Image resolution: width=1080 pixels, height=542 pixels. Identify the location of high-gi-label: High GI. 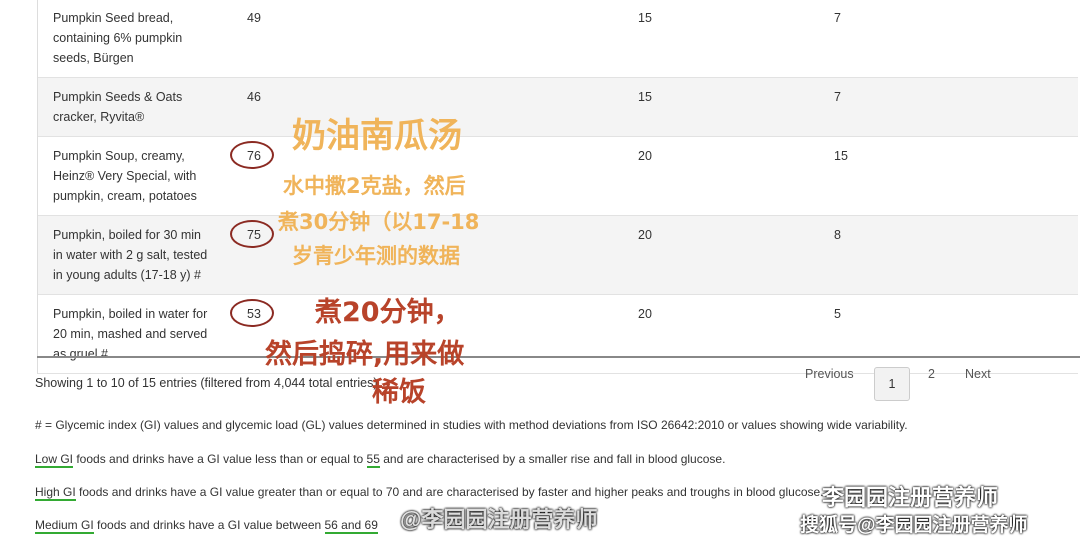
(55, 493).